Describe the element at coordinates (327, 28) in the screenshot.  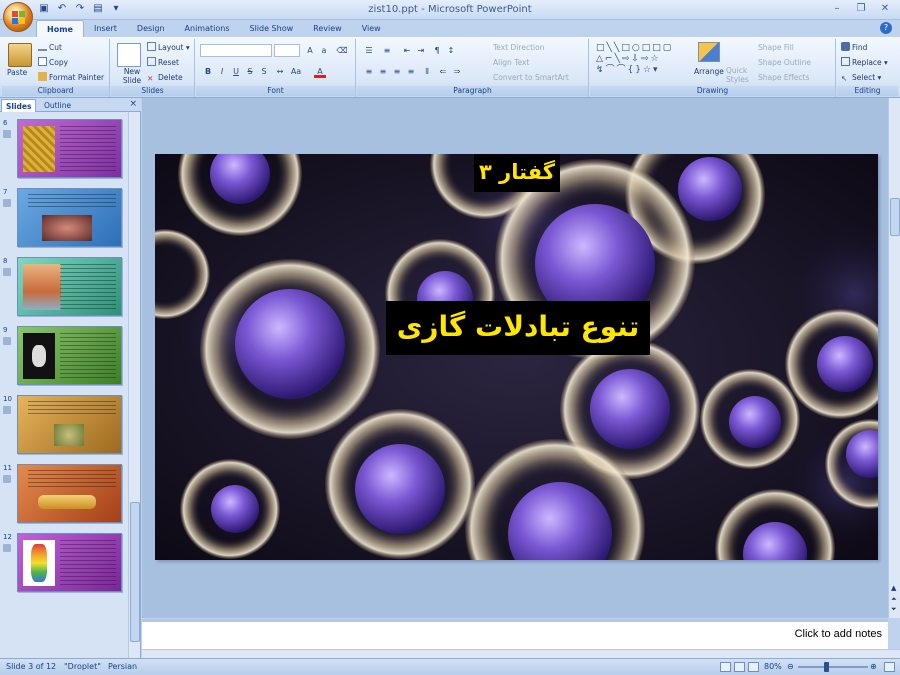
I see `tab-review: Review` at that location.